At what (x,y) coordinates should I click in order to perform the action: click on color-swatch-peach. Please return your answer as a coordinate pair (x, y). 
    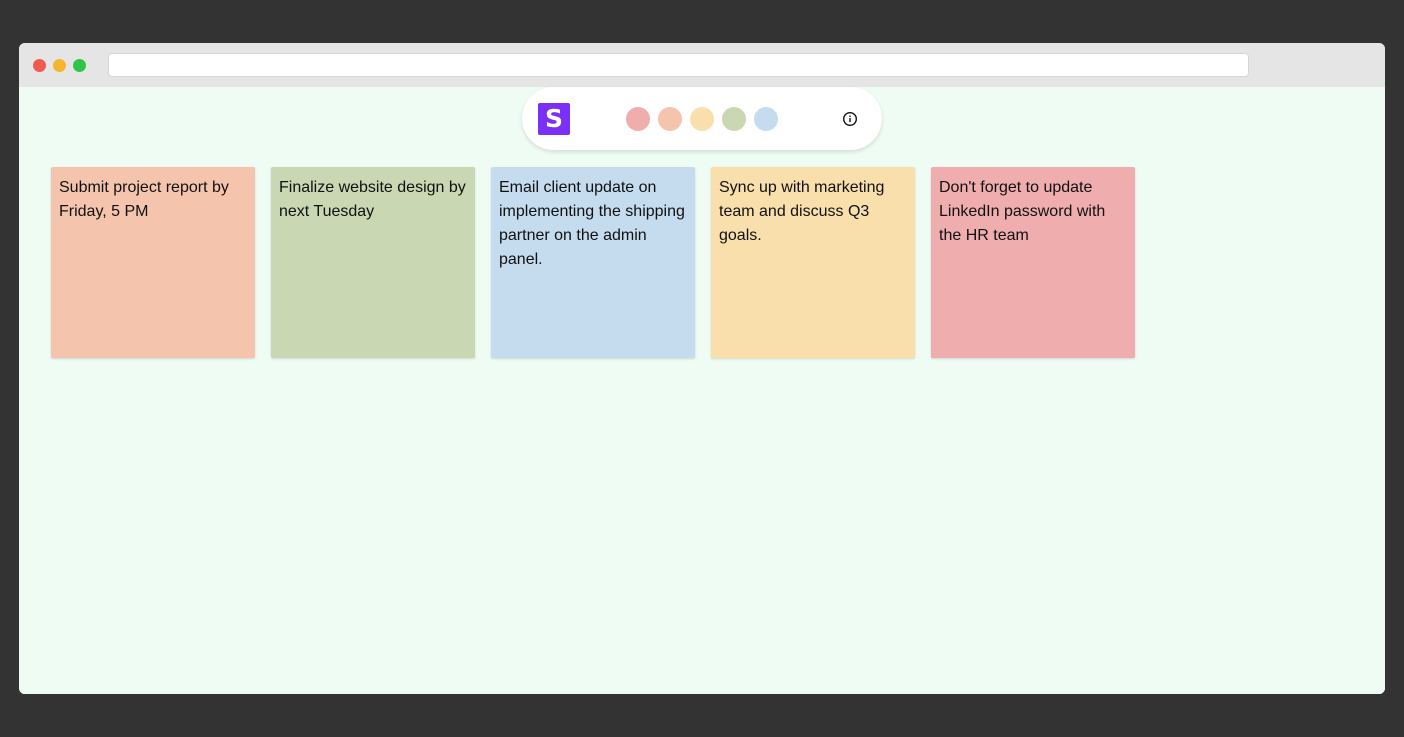
    Looking at the image, I should click on (670, 119).